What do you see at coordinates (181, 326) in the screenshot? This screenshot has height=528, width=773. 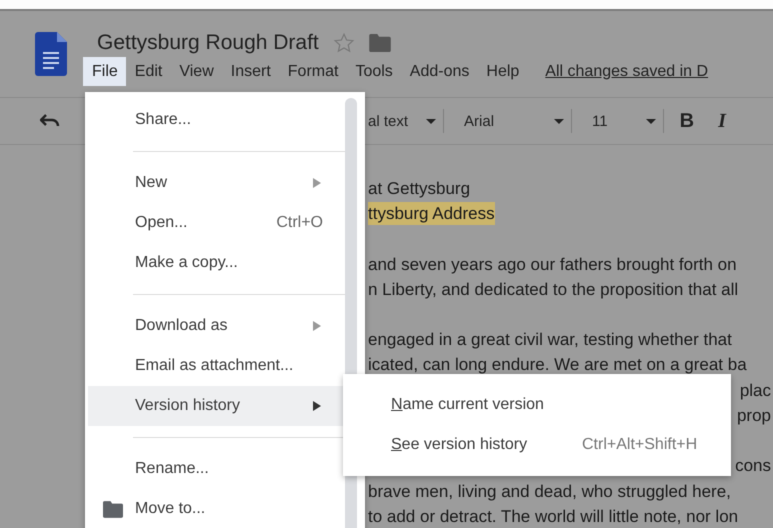 I see `menu-option-label: Download as` at bounding box center [181, 326].